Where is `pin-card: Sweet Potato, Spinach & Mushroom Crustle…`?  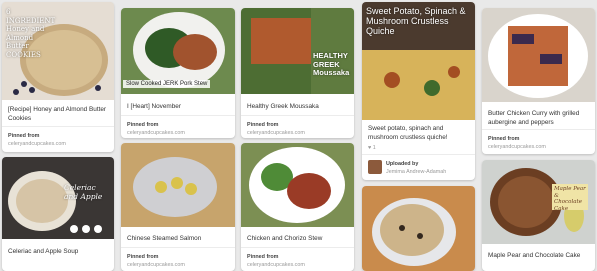 pin-card: Sweet Potato, Spinach & Mushroom Crustle… is located at coordinates (418, 91).